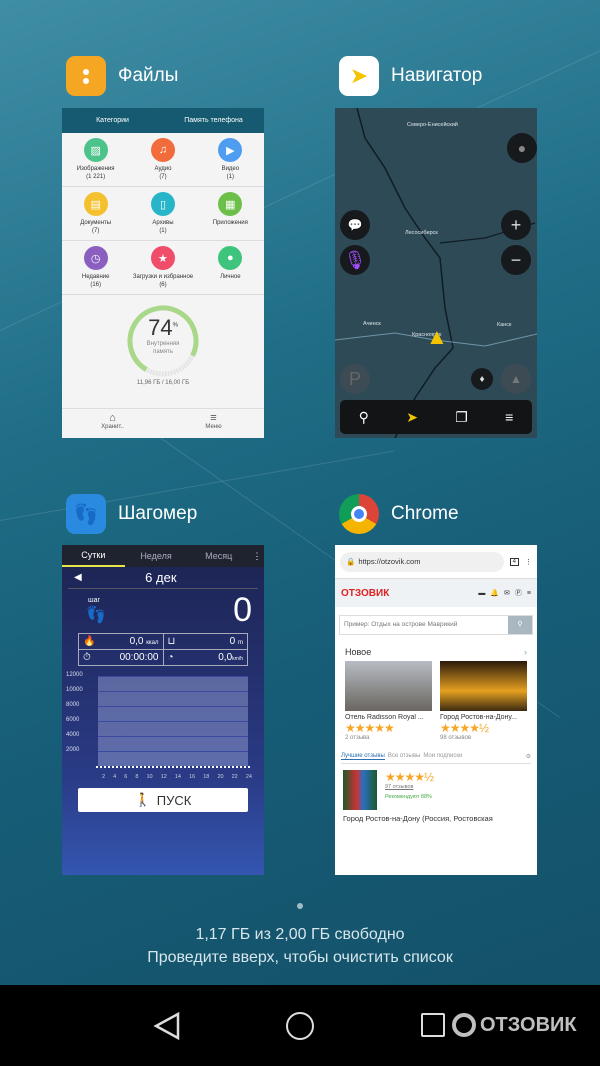  Describe the element at coordinates (481, 593) in the screenshot. I see `chat-icon: ▬` at that location.